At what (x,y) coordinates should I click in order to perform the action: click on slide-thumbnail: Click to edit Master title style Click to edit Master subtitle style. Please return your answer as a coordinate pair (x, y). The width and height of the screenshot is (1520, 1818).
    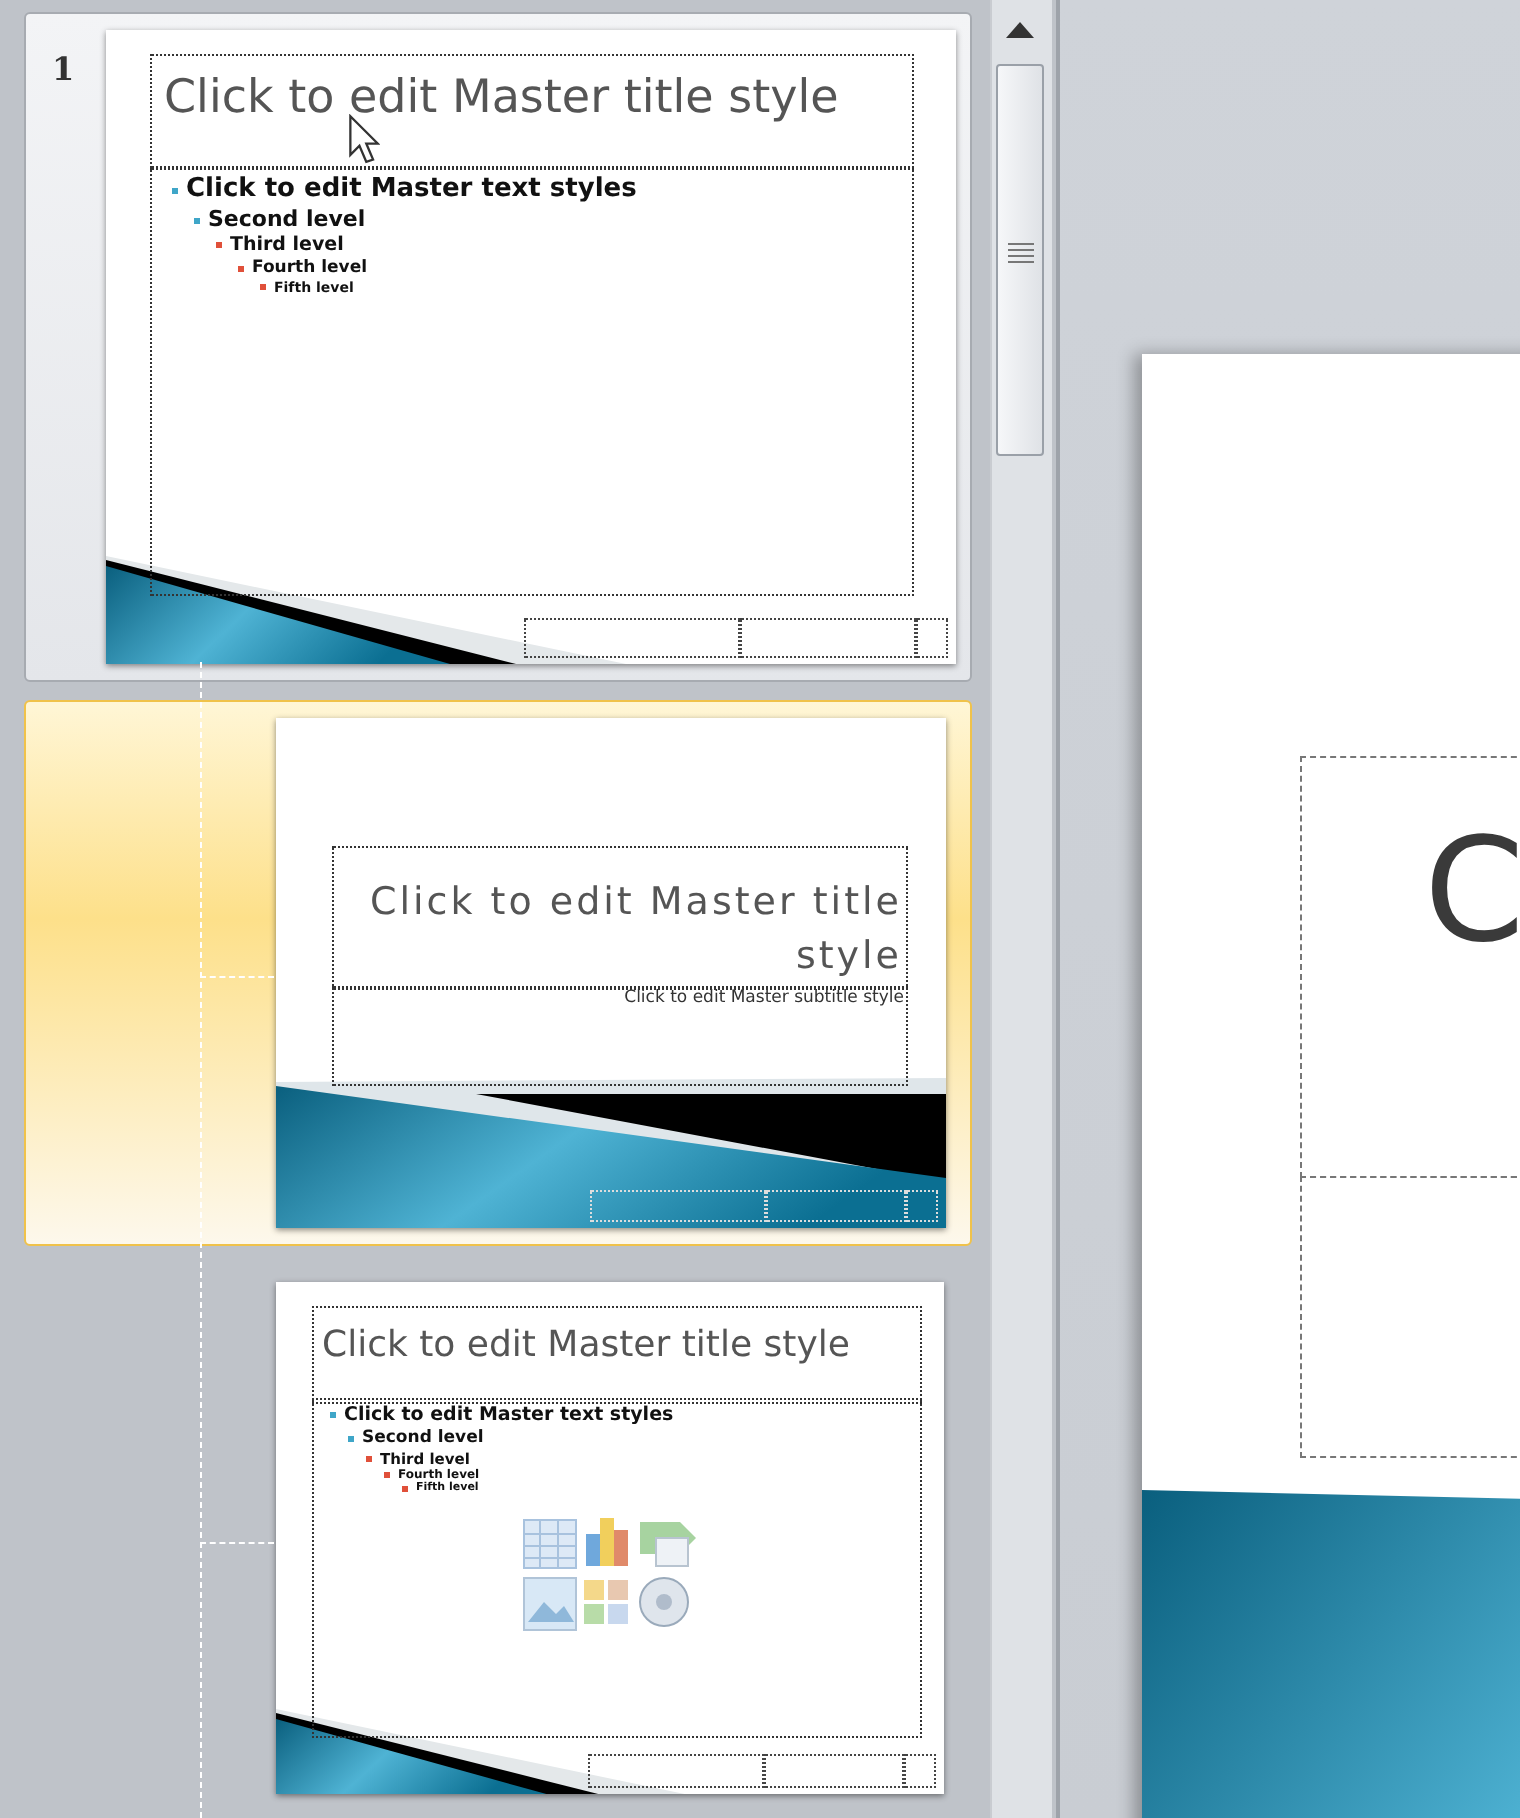
    Looking at the image, I should click on (611, 973).